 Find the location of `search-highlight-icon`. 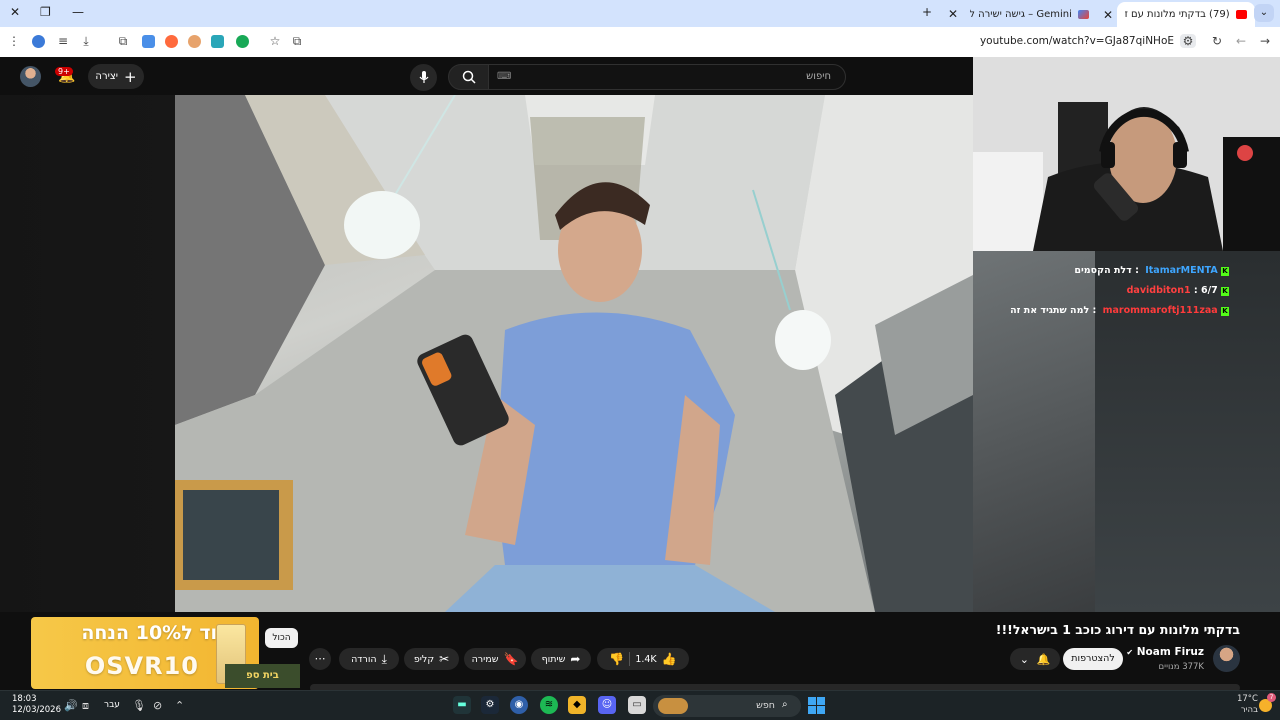

search-highlight-icon is located at coordinates (673, 706).